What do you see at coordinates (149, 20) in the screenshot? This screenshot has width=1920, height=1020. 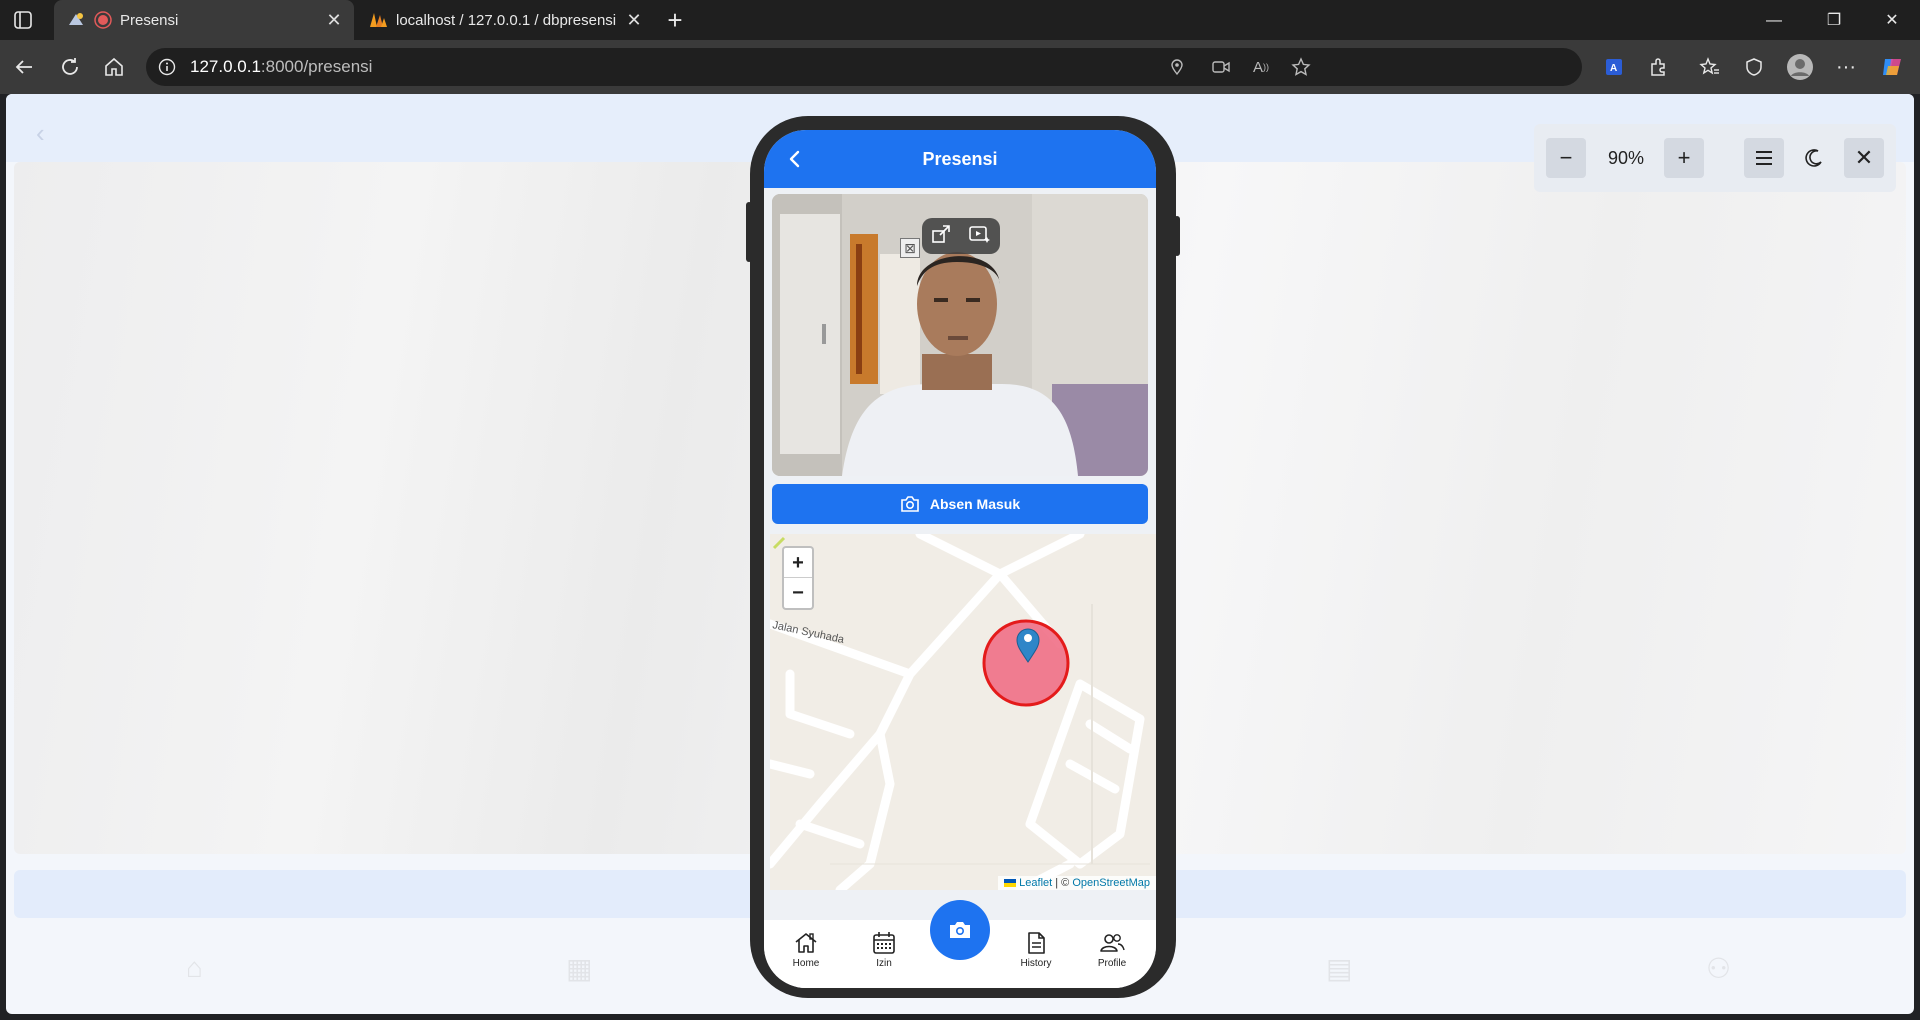 I see `tab-title: Presensi` at bounding box center [149, 20].